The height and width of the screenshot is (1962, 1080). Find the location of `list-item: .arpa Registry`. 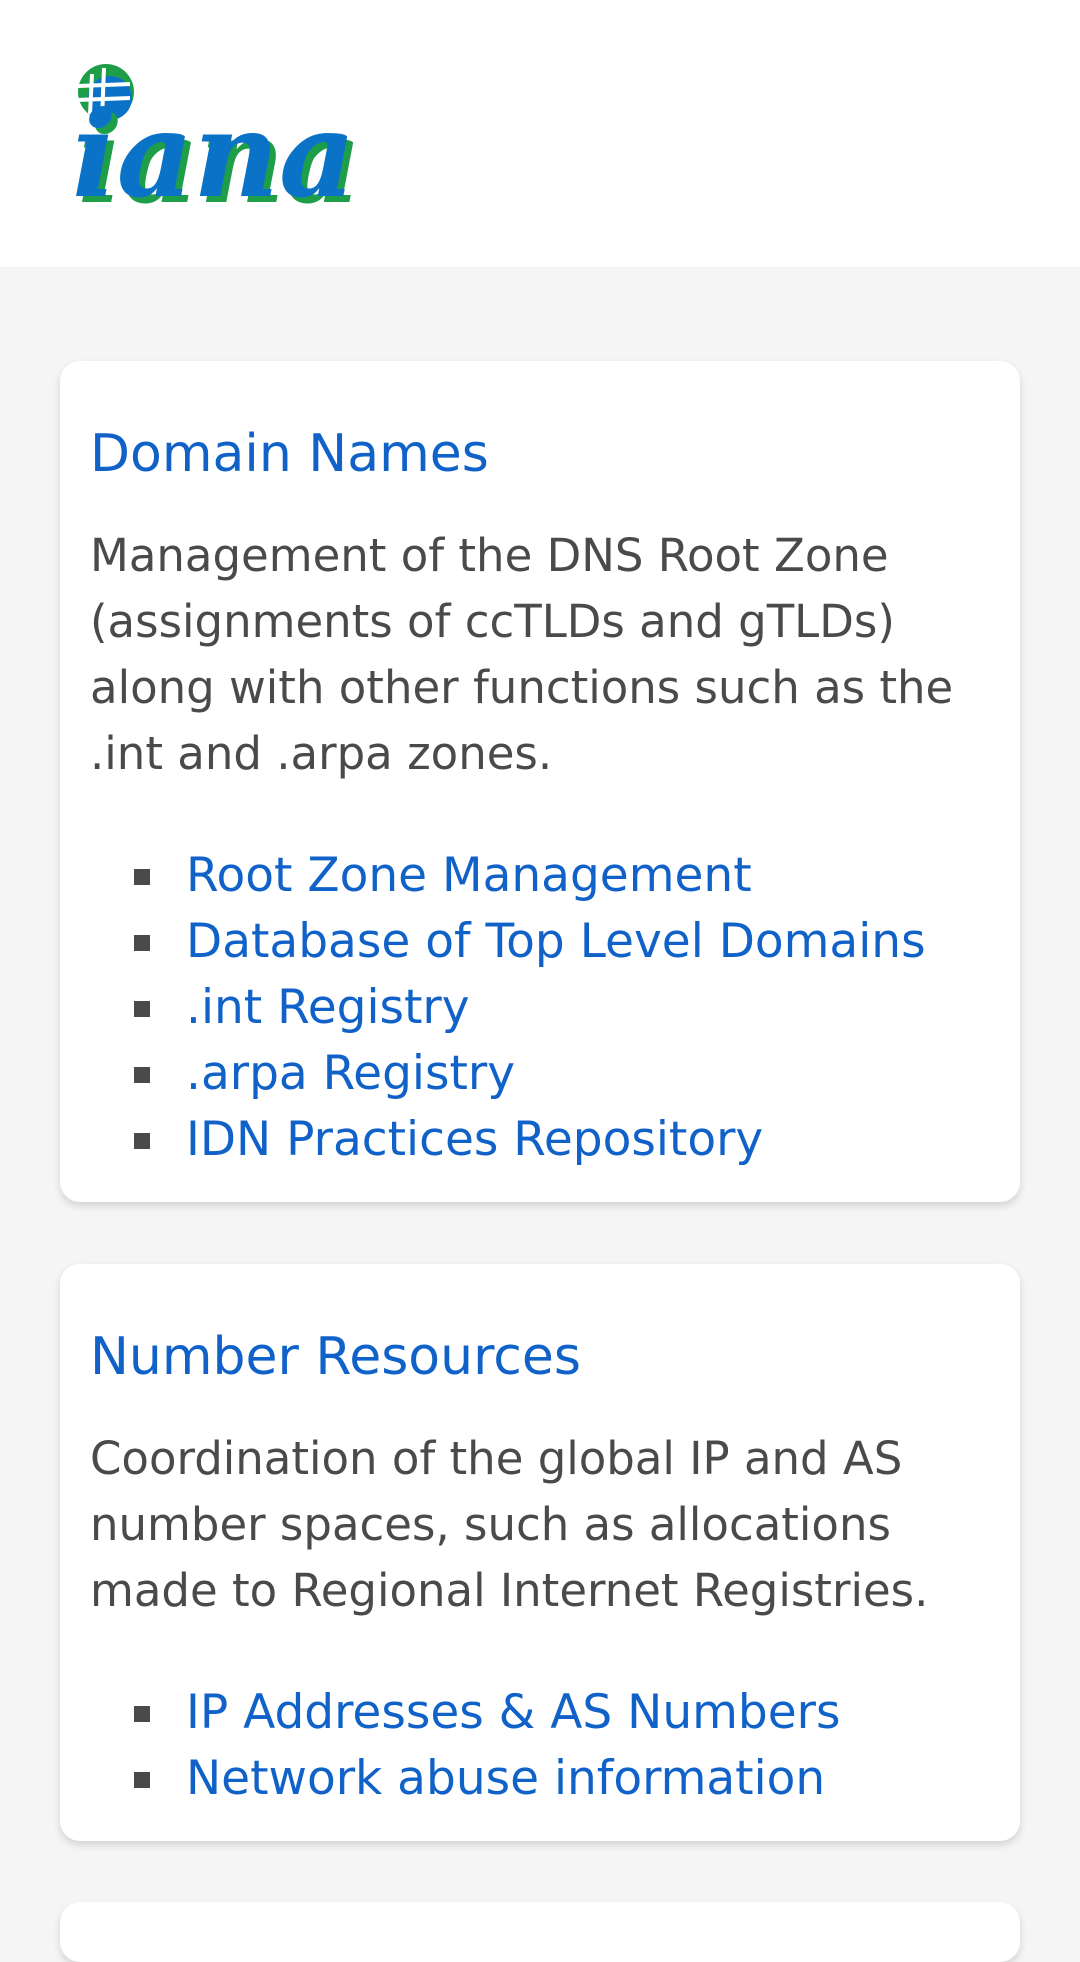

list-item: .arpa Registry is located at coordinates (508, 1074).